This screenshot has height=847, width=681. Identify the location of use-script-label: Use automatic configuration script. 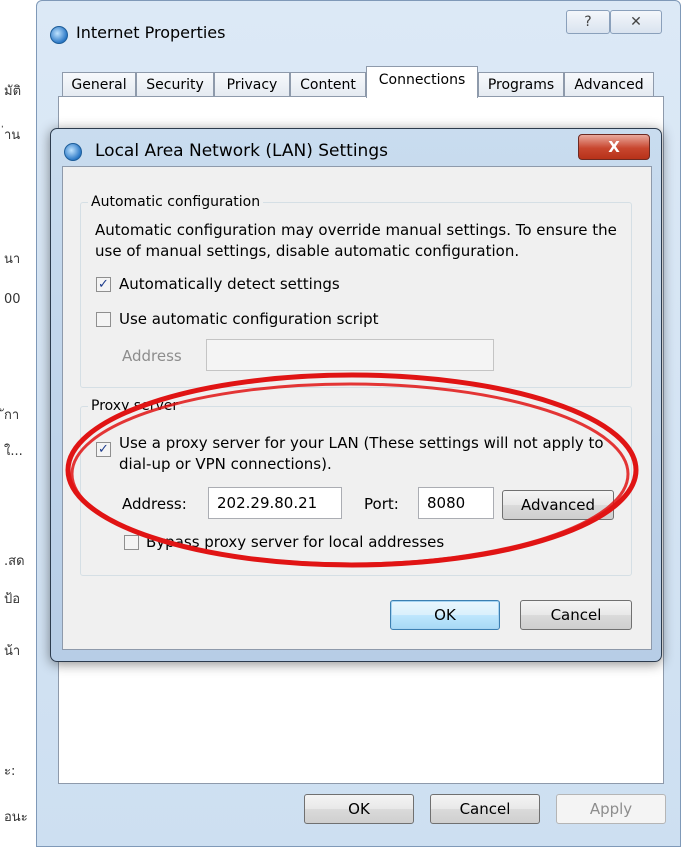
(249, 319).